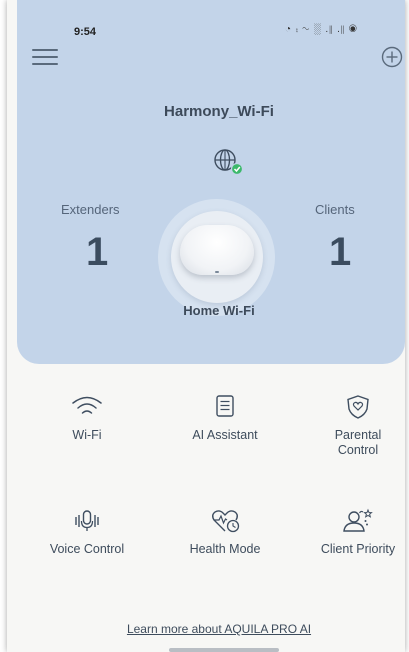 Image resolution: width=409 pixels, height=652 pixels. Describe the element at coordinates (225, 418) in the screenshot. I see `ai-assistant-feature: AI Assistant` at that location.